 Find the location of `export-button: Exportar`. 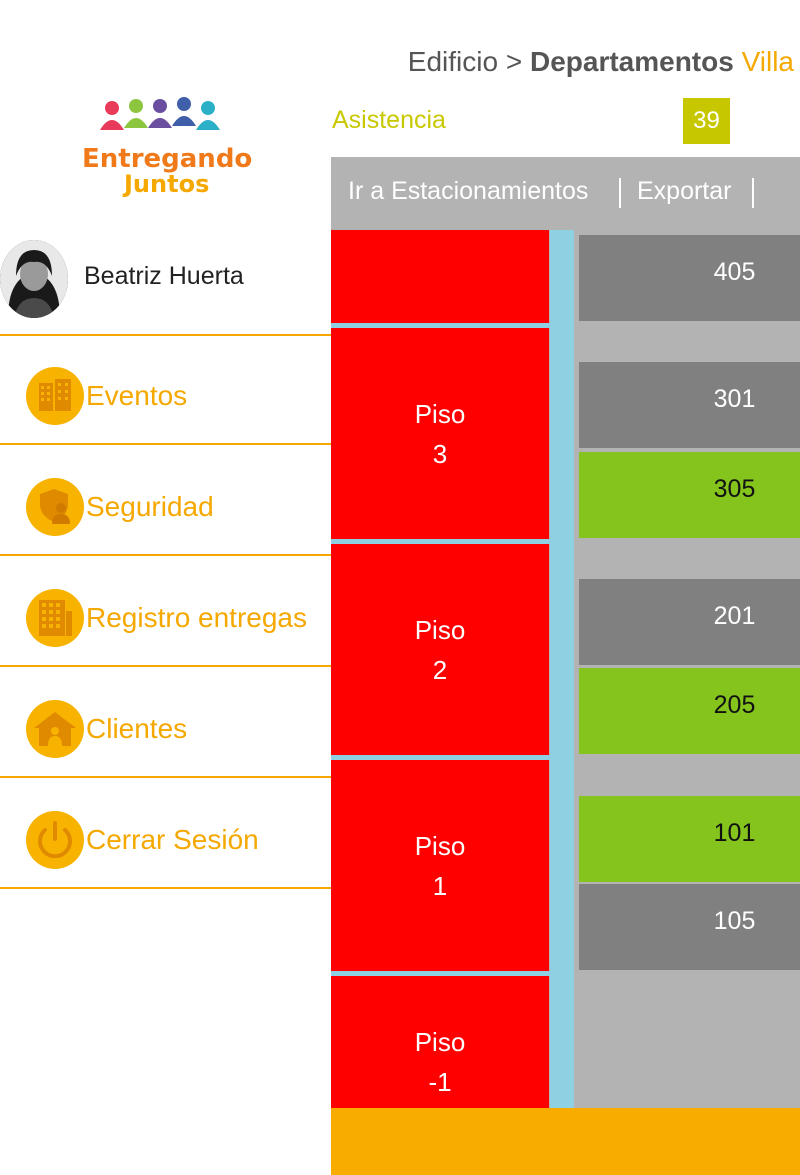

export-button: Exportar is located at coordinates (684, 191).